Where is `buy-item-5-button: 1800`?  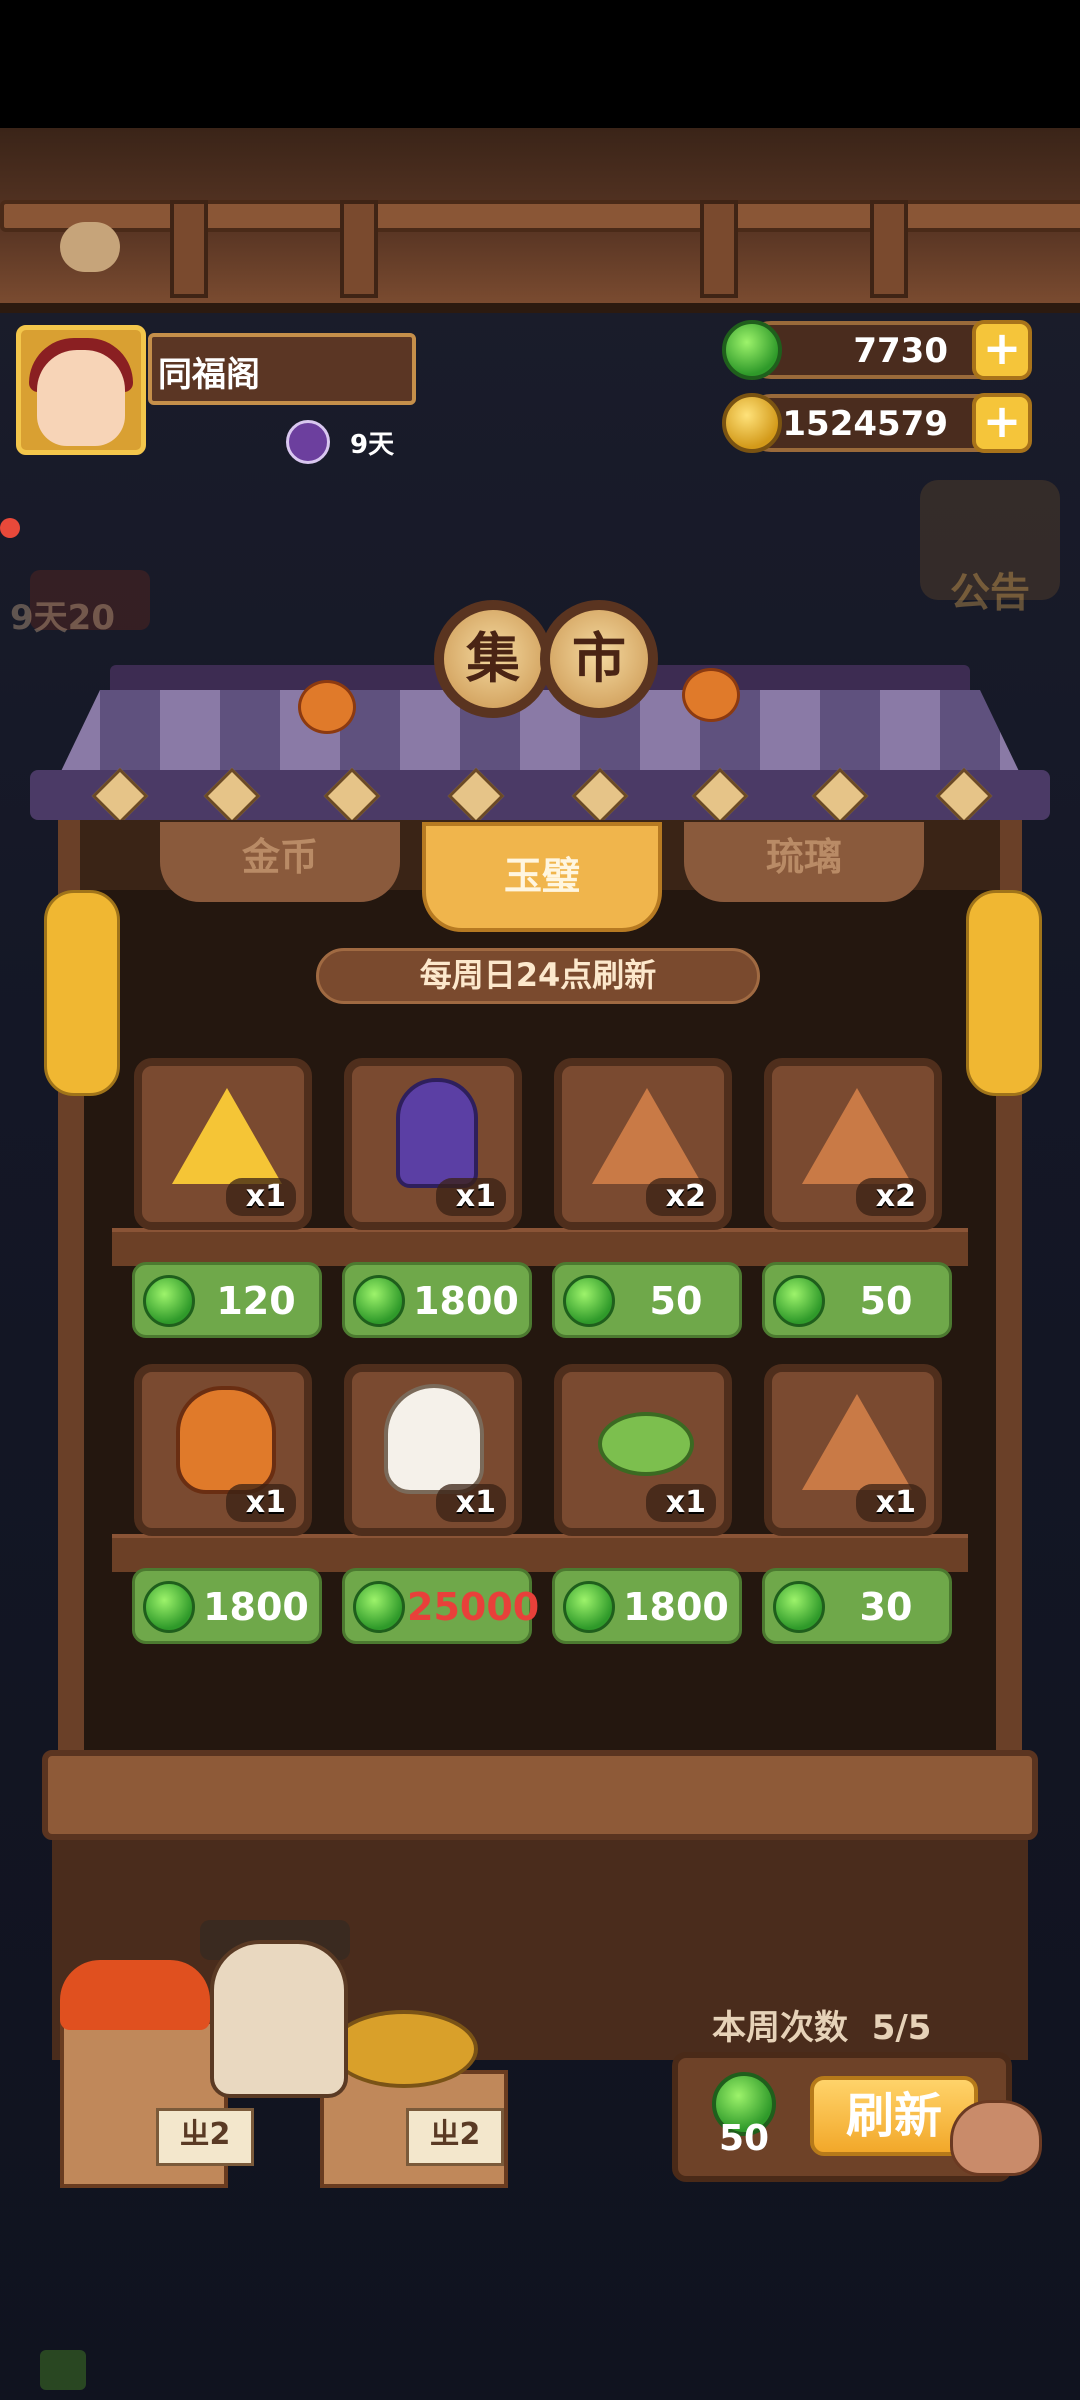
buy-item-5-button: 1800 is located at coordinates (227, 1606).